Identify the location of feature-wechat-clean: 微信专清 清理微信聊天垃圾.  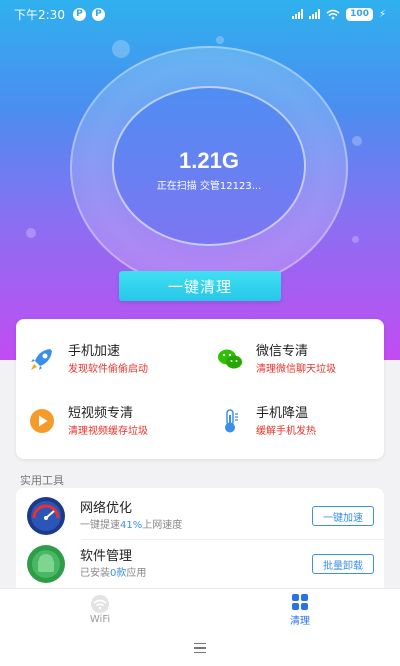
(276, 360).